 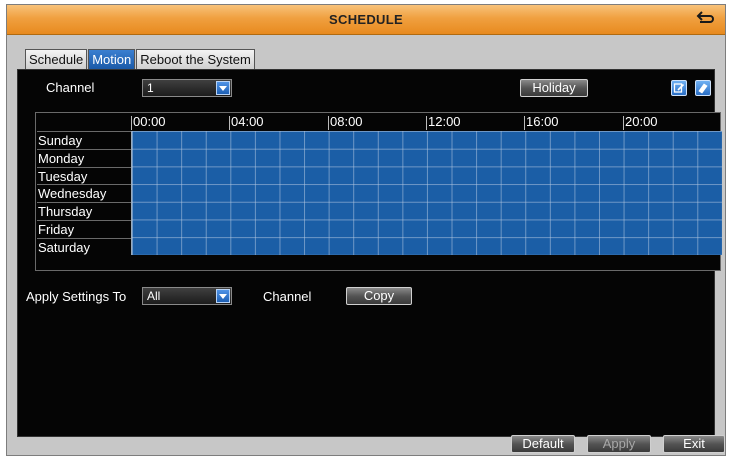 I want to click on day-label-tuesday: Tuesday, so click(x=84, y=175).